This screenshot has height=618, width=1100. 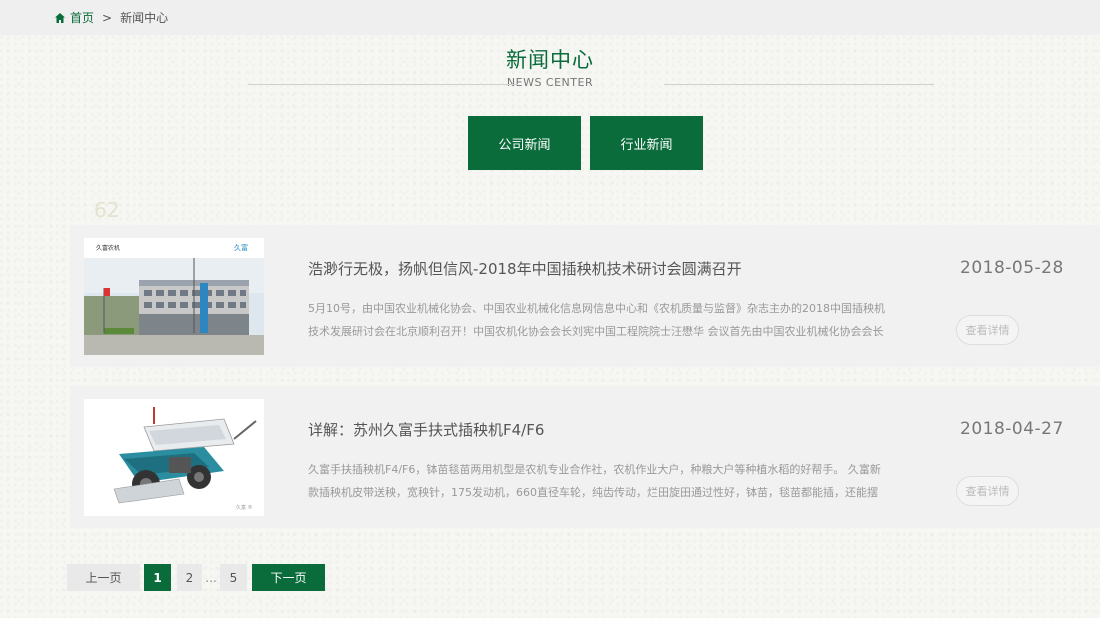 What do you see at coordinates (144, 18) in the screenshot?
I see `breadcrumb-current: 新闻中心` at bounding box center [144, 18].